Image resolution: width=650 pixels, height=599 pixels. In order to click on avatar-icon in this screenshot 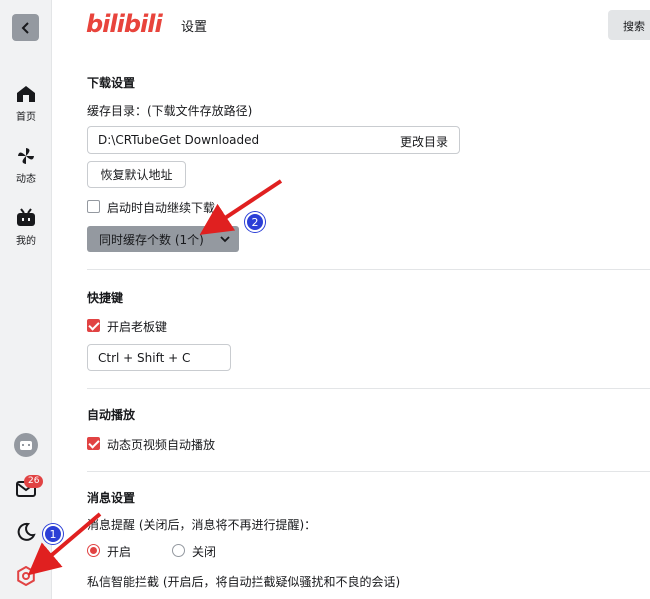, I will do `click(26, 445)`.